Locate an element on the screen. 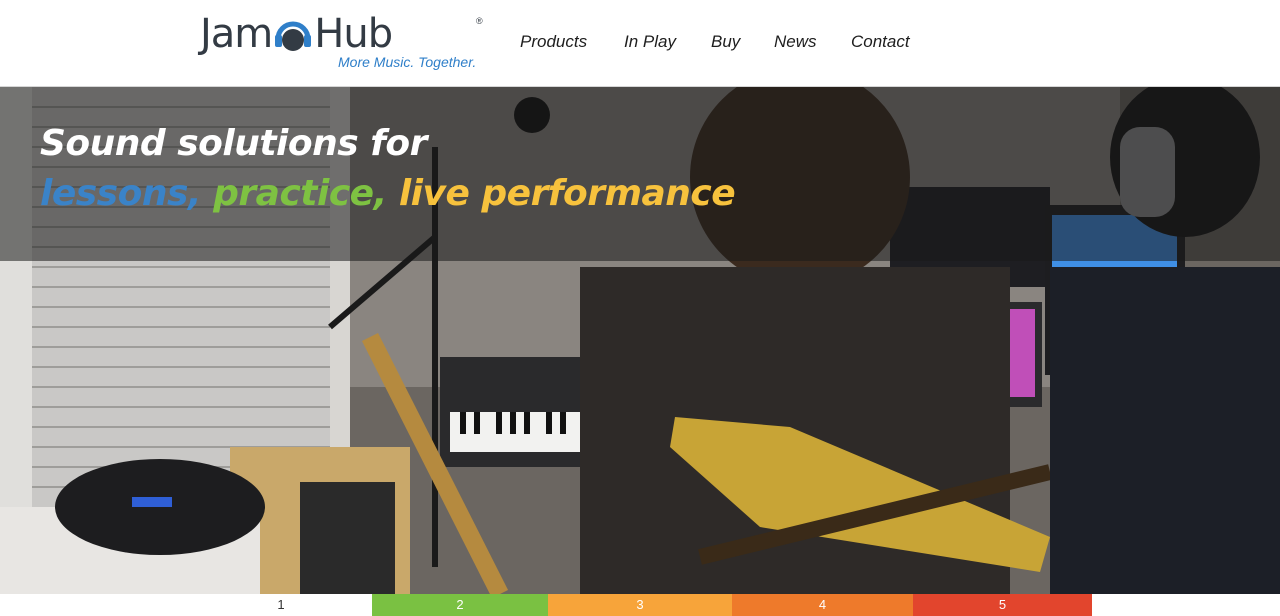 The image size is (1280, 616). slide-tab-1: 1 is located at coordinates (281, 605).